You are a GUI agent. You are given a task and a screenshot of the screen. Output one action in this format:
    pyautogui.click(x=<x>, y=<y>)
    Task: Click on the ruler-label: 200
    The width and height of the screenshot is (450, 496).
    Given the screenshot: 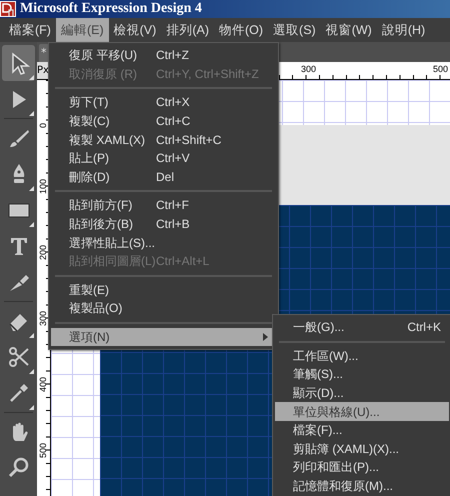 What is the action you would take?
    pyautogui.click(x=43, y=252)
    